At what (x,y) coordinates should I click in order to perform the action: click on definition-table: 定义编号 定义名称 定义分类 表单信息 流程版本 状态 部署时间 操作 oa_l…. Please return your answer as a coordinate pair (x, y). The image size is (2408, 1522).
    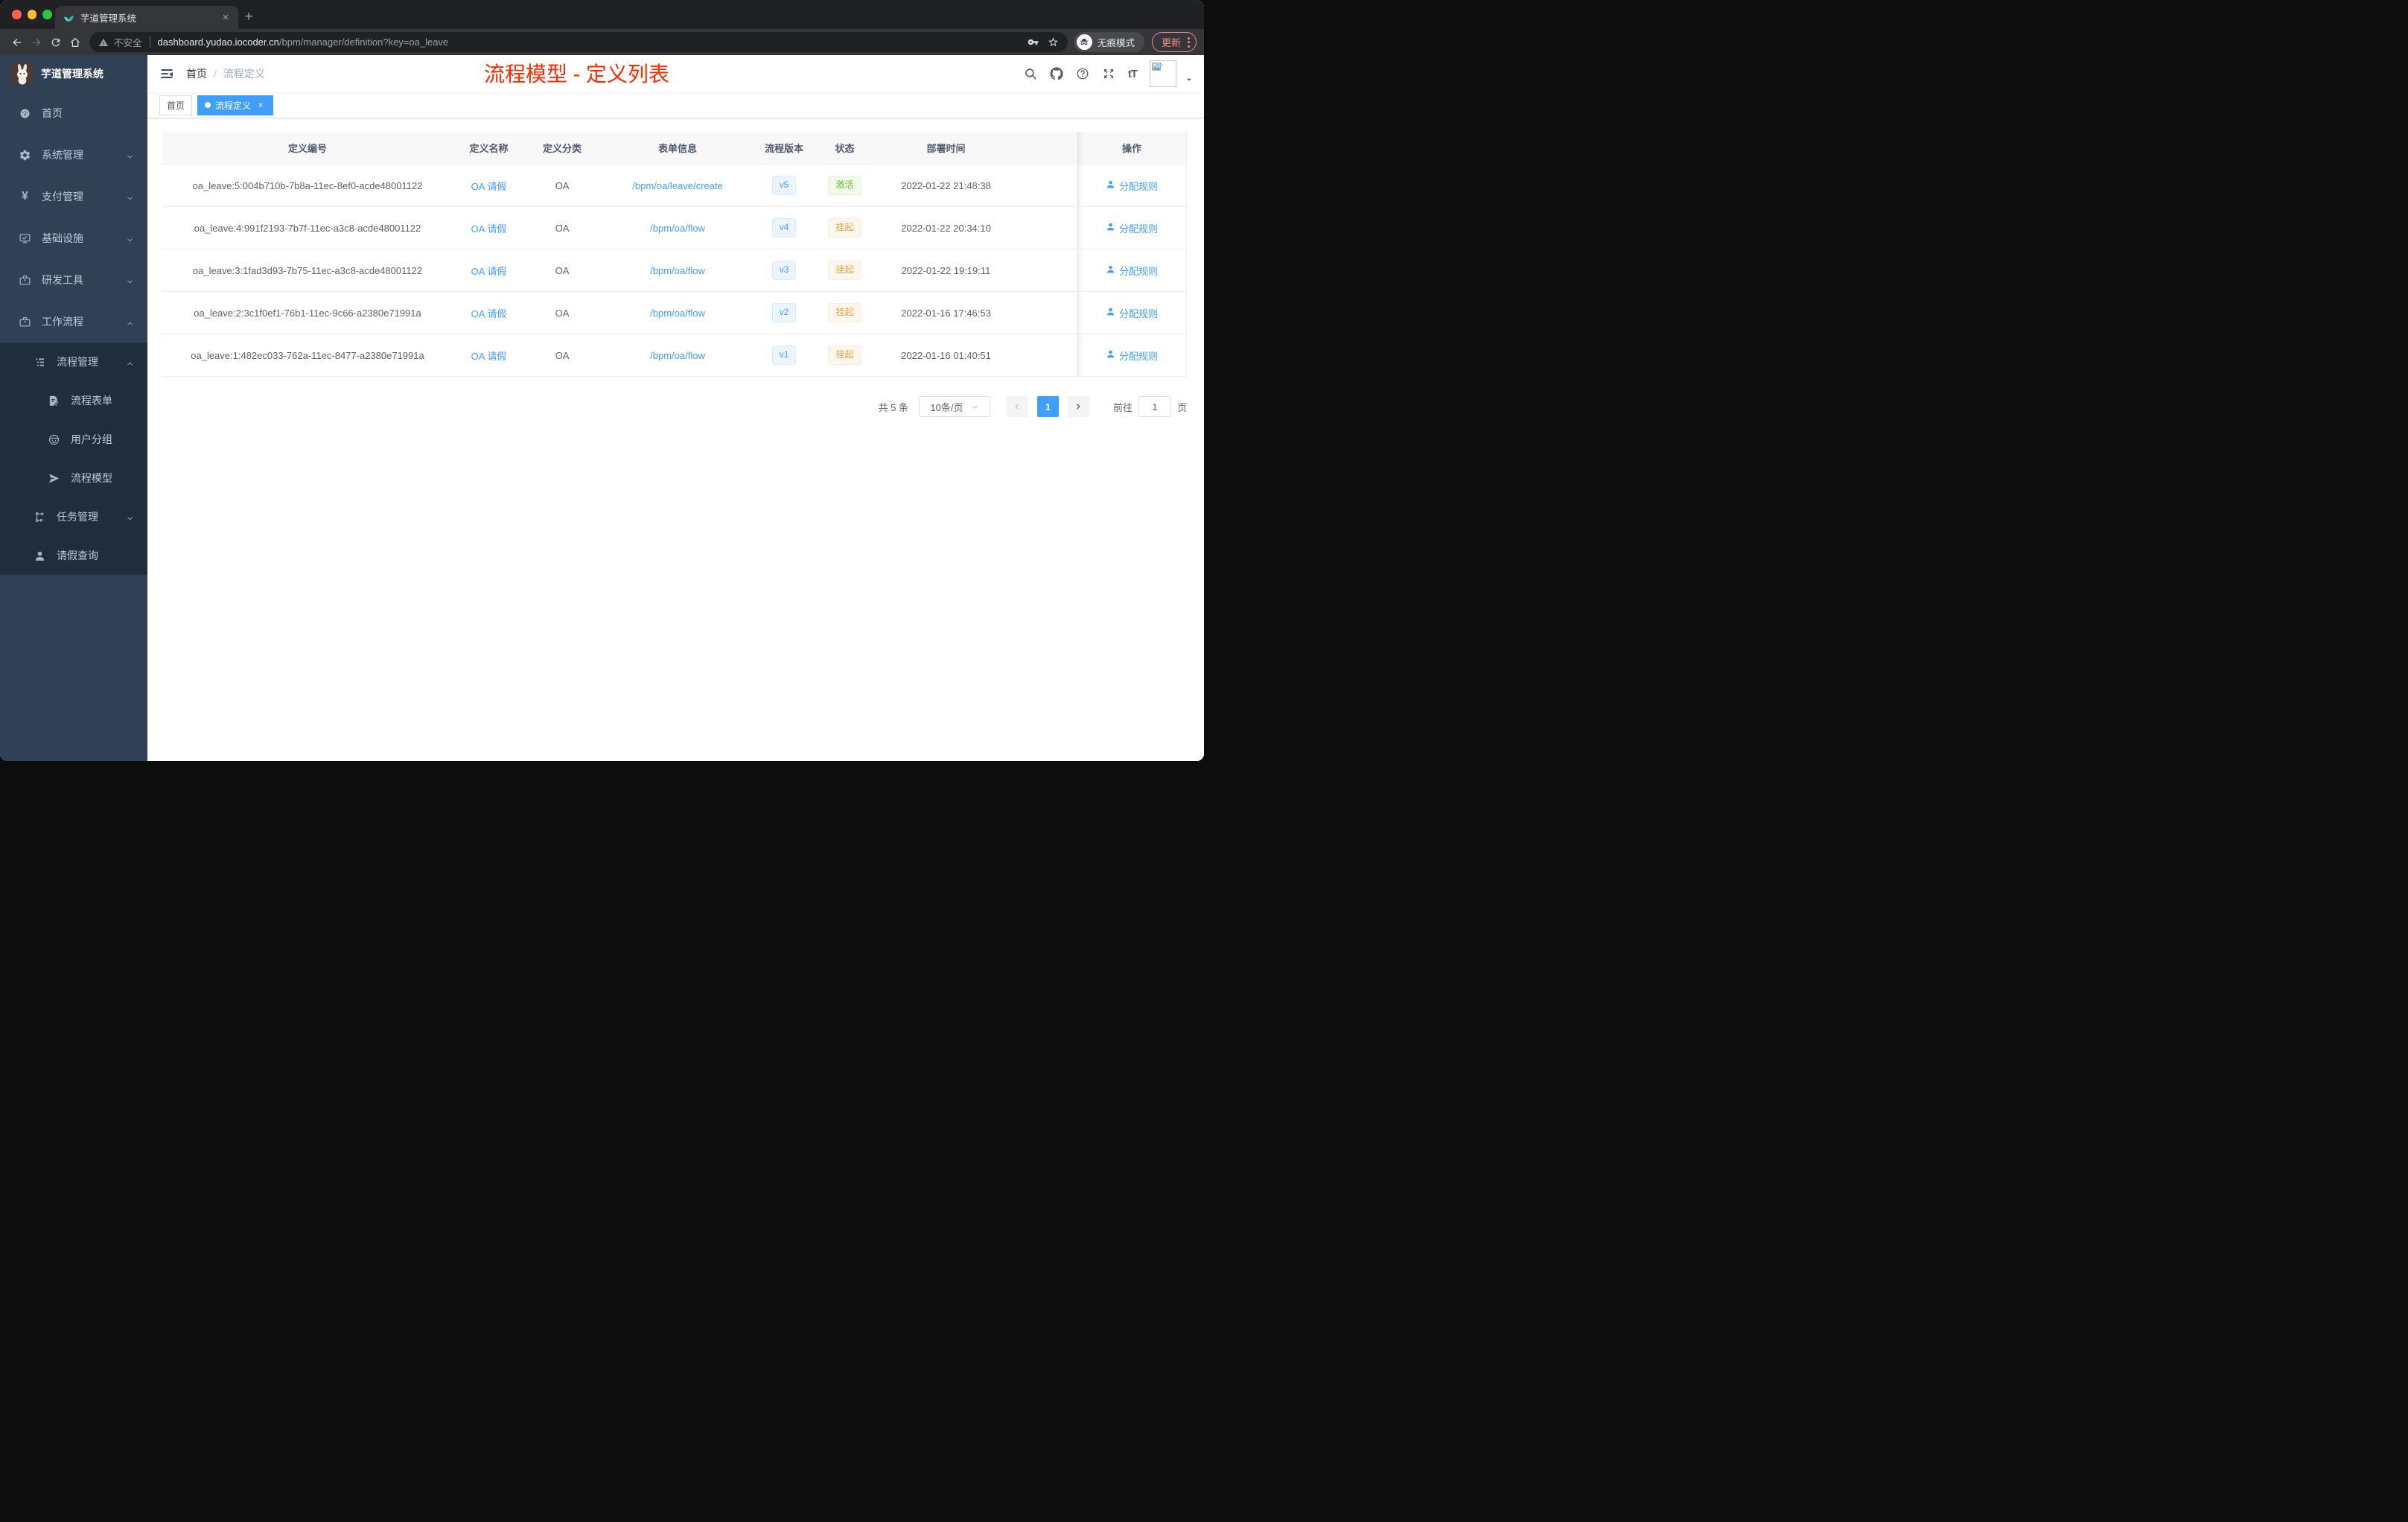
    Looking at the image, I should click on (674, 254).